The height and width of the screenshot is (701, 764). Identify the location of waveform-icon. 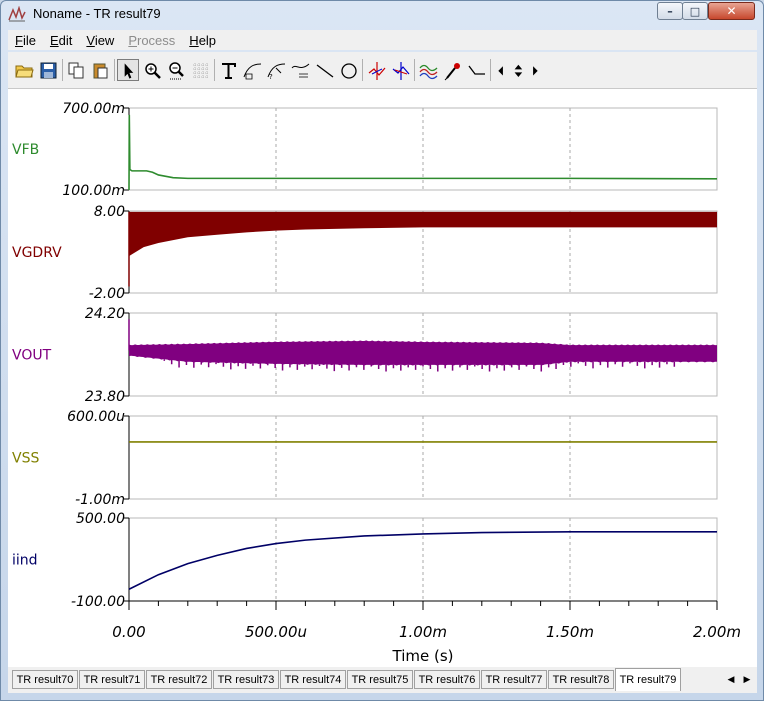
(427, 71).